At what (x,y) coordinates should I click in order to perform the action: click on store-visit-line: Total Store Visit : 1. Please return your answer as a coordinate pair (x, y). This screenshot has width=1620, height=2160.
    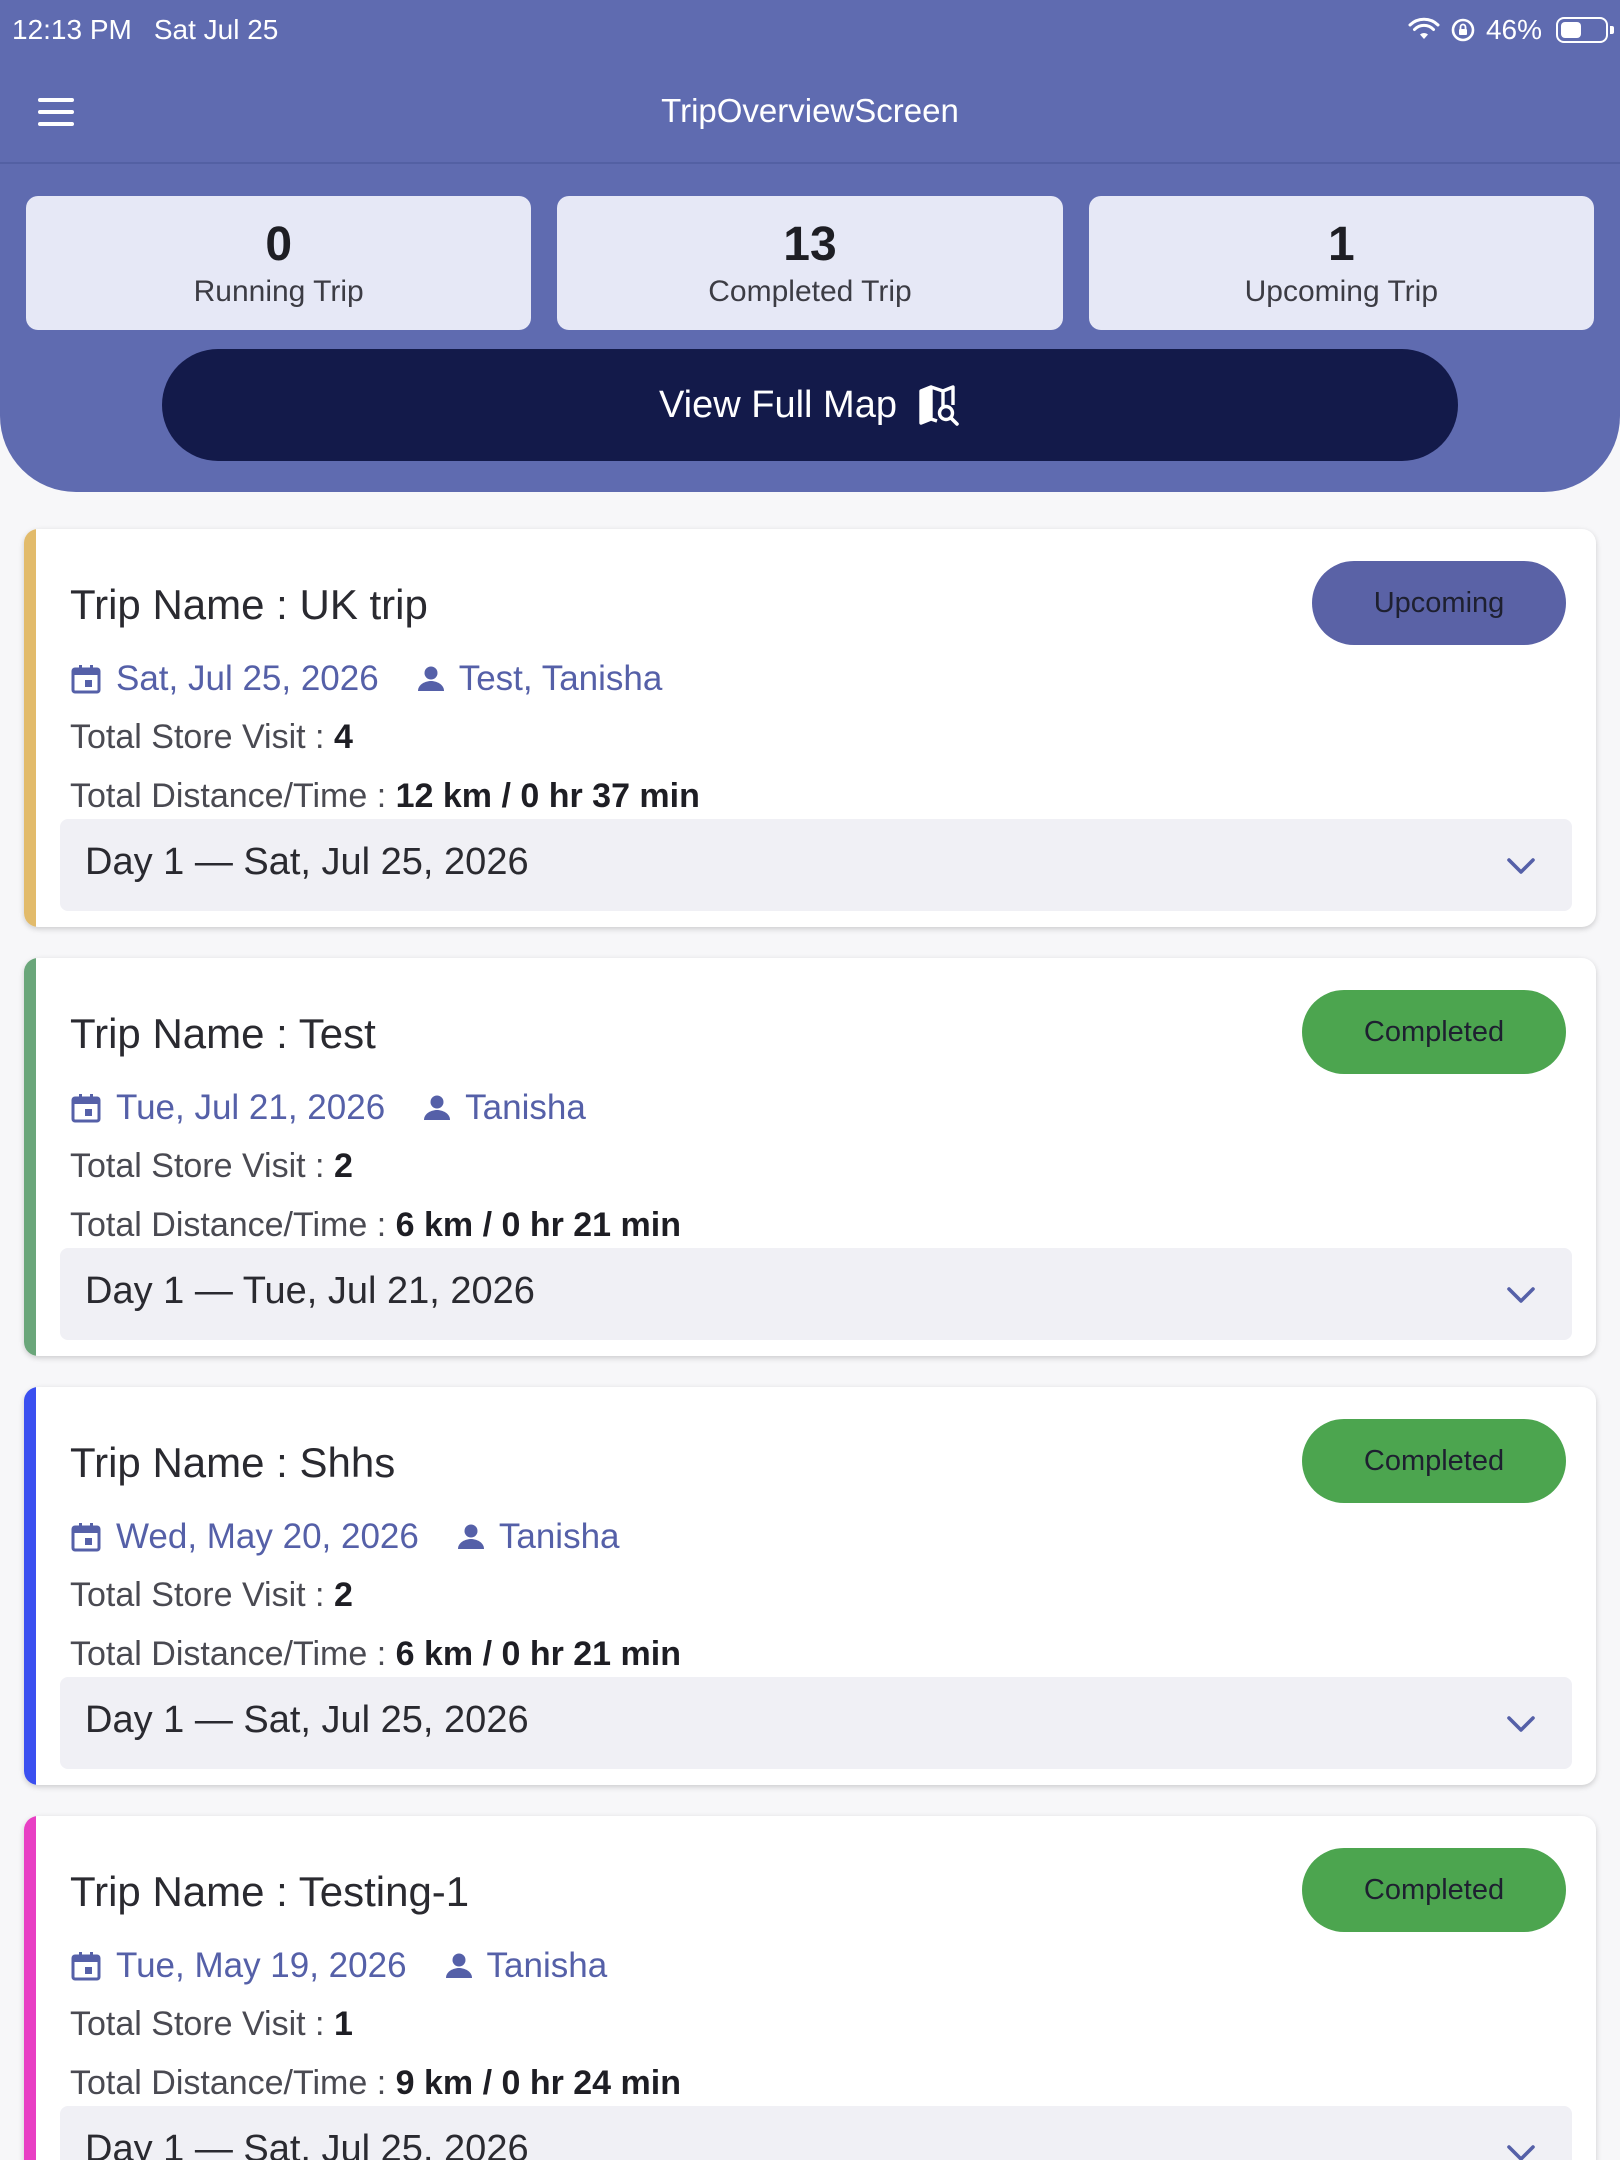
    Looking at the image, I should click on (211, 2024).